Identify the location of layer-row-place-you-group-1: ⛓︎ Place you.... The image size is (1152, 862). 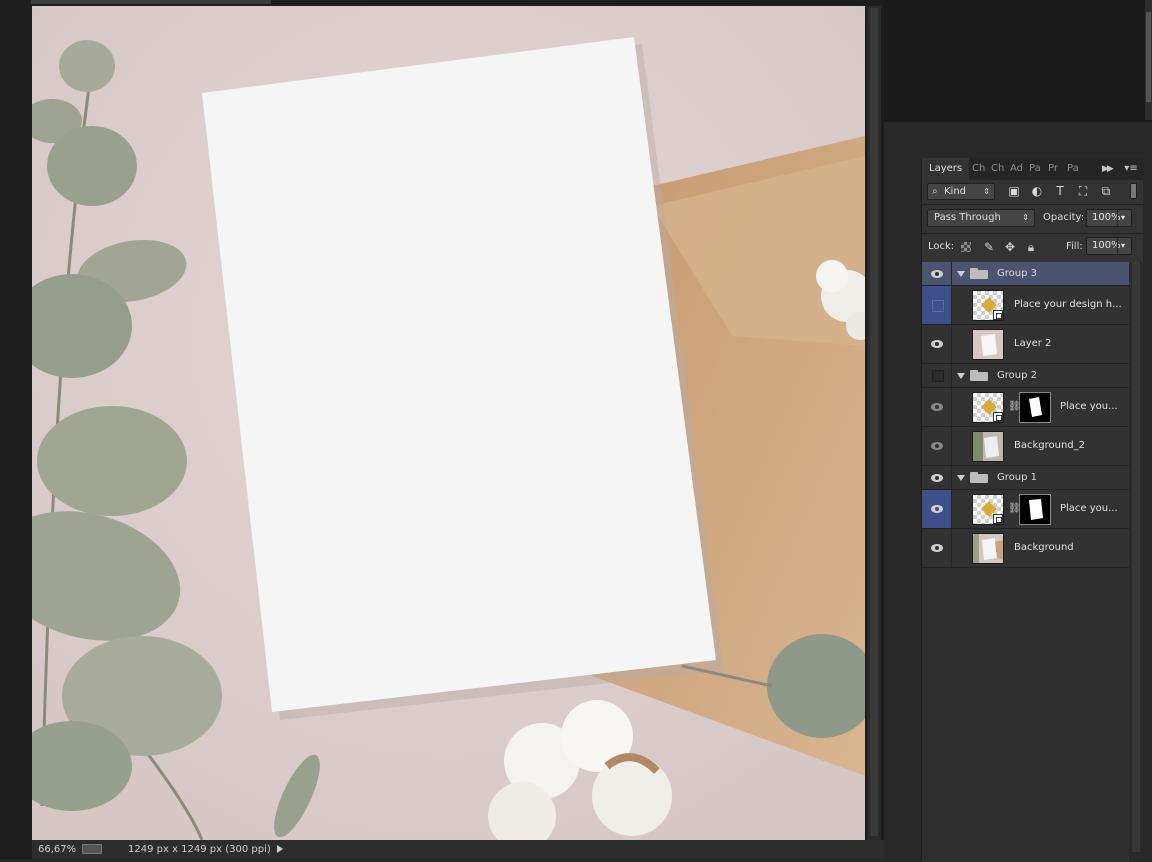
(1025, 509).